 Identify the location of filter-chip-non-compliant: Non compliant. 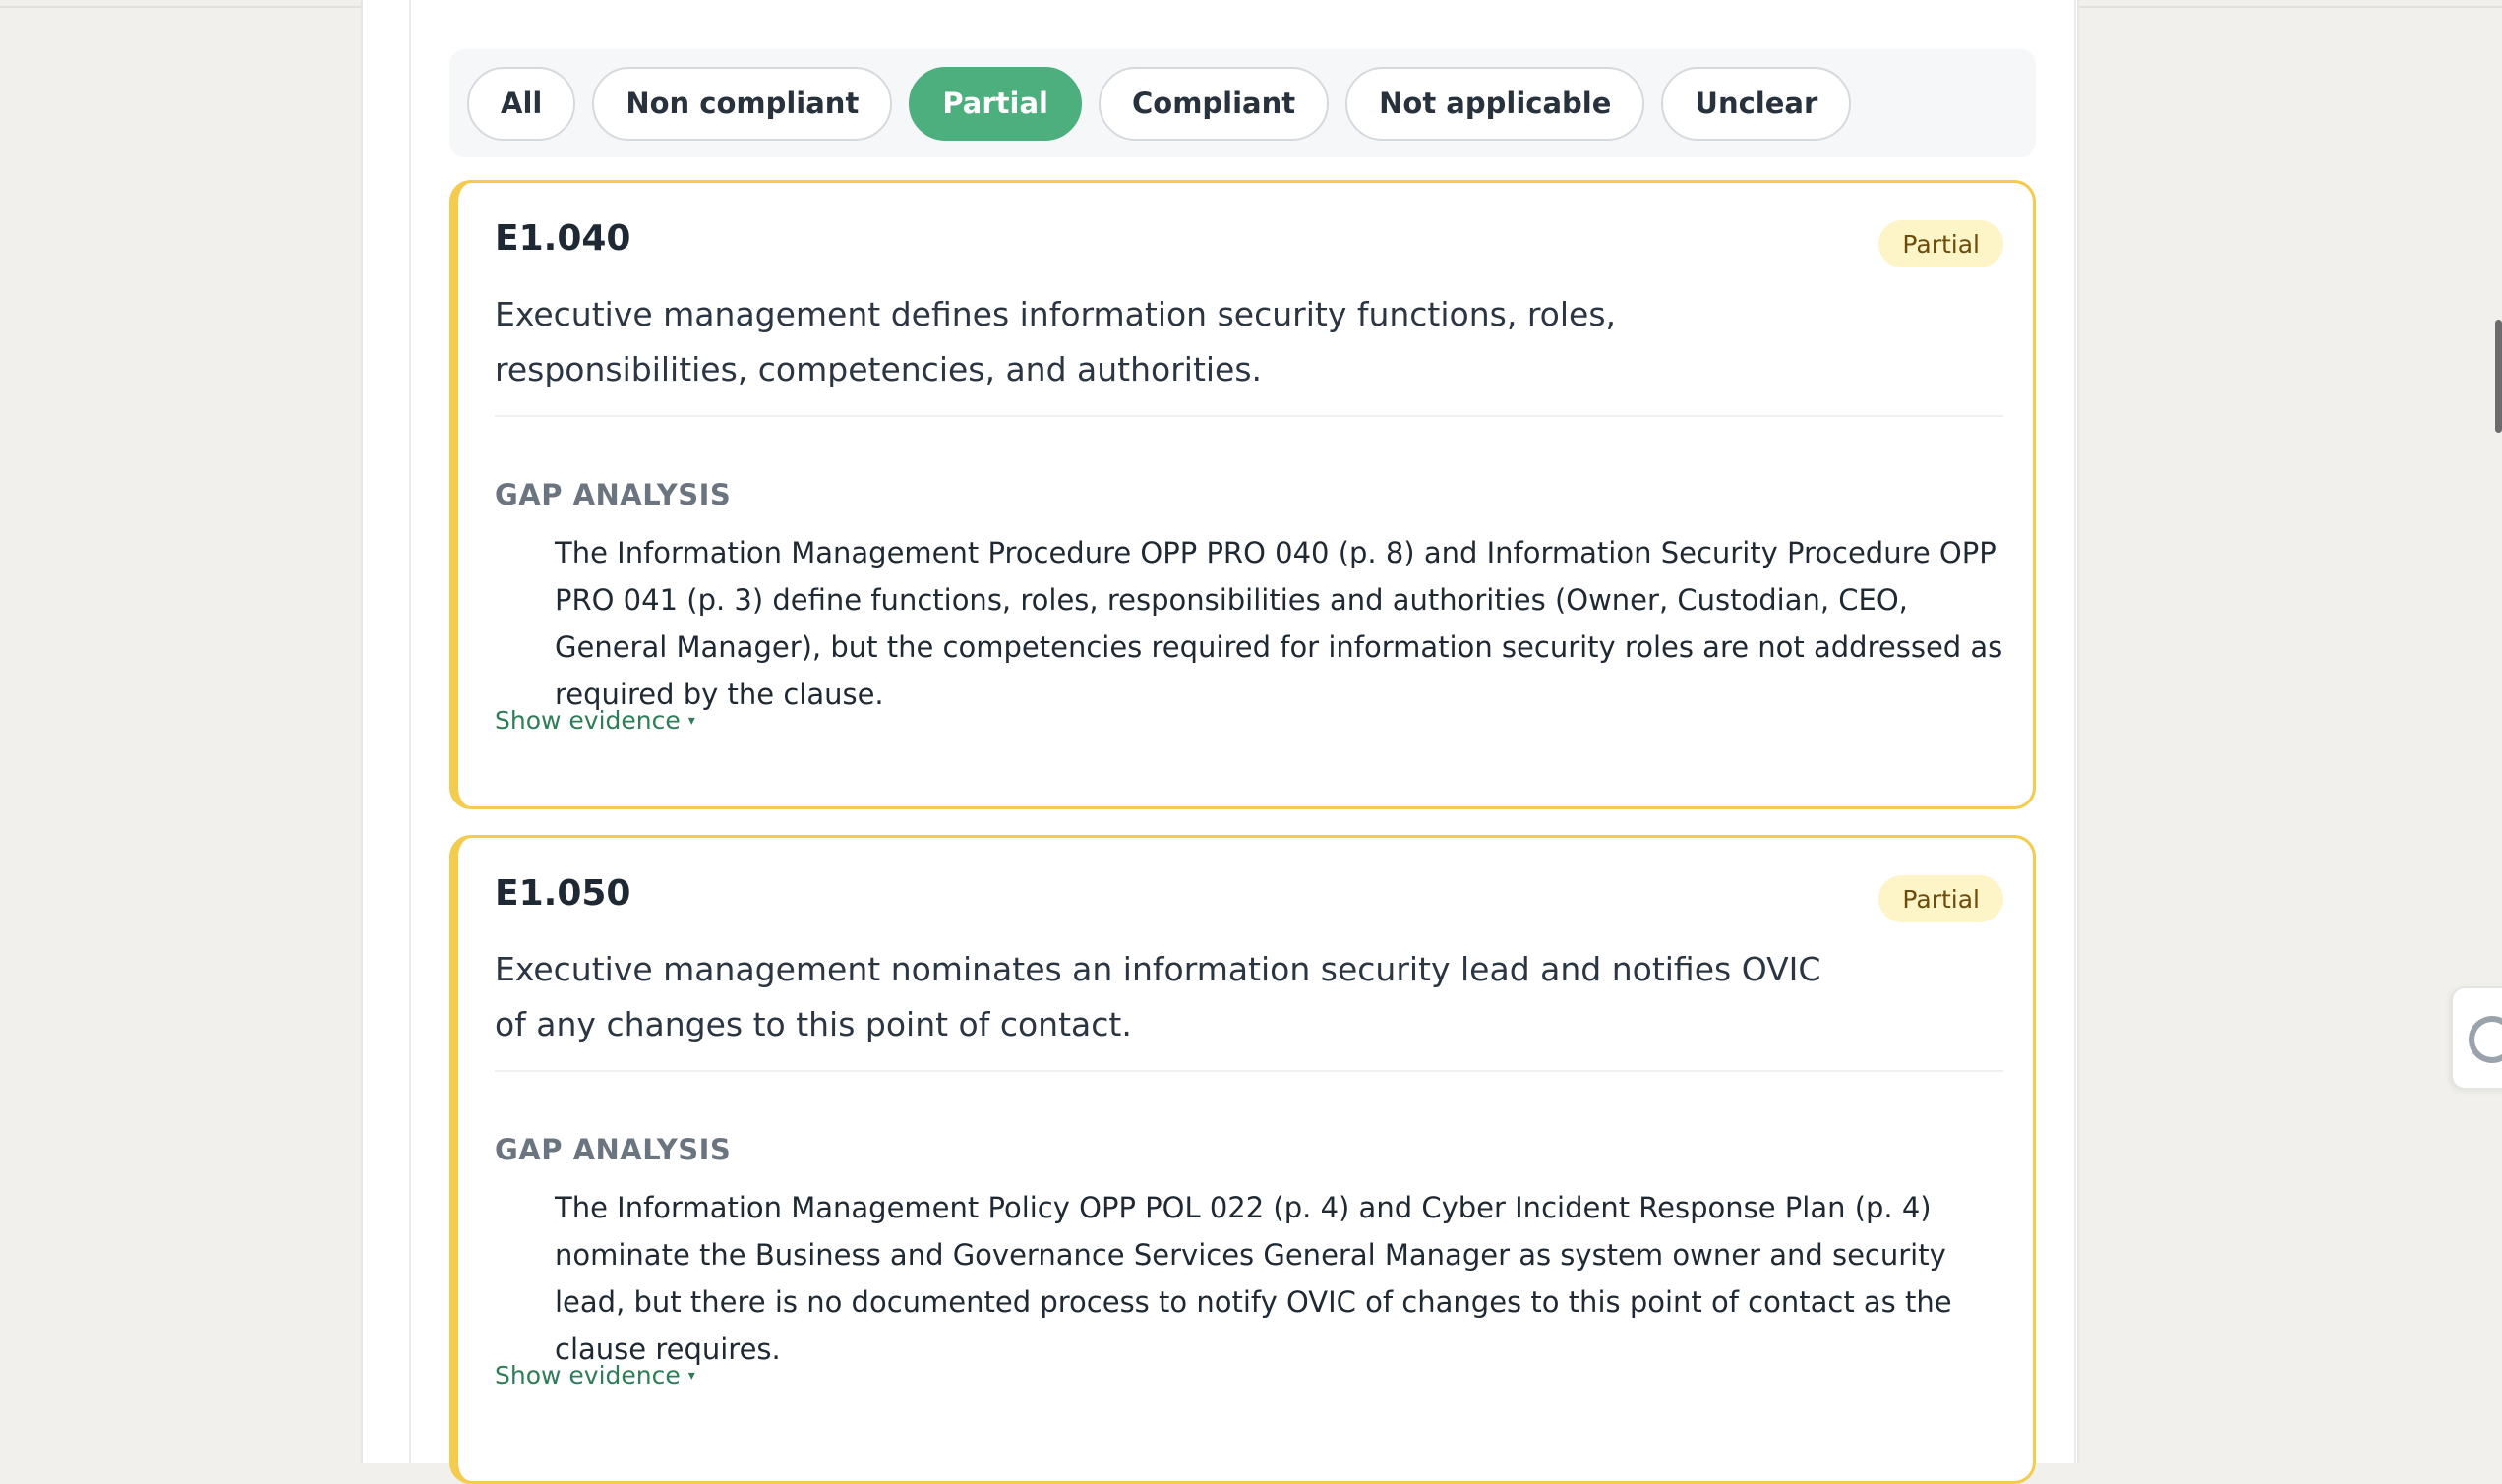
(742, 104).